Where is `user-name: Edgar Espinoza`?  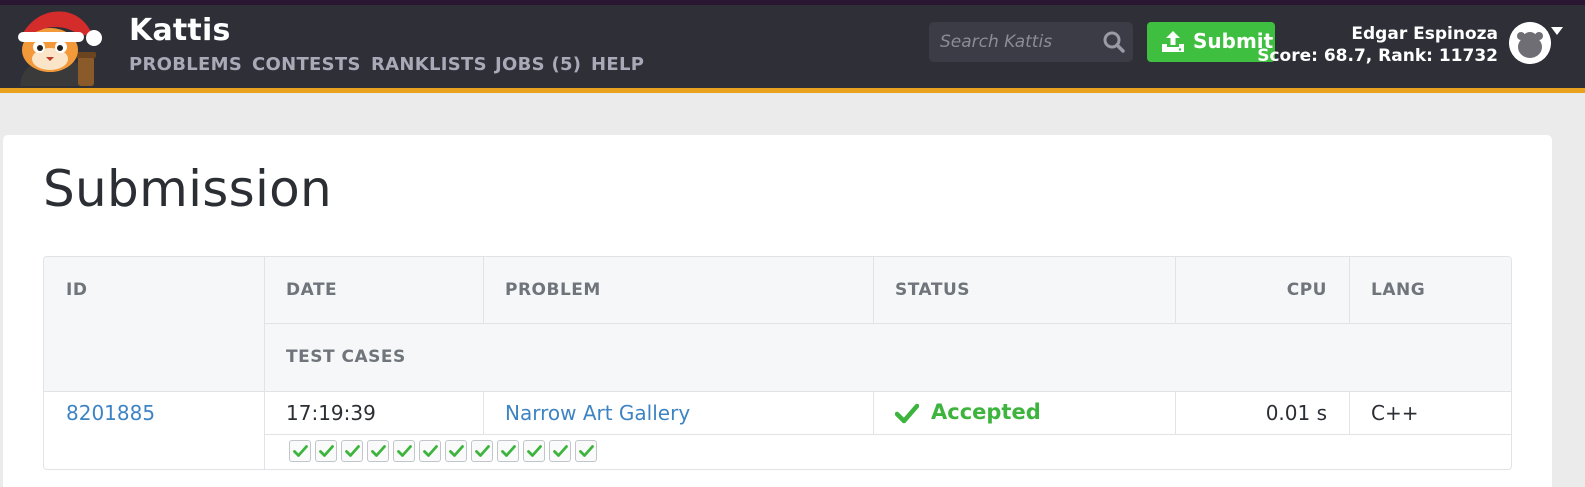 user-name: Edgar Espinoza is located at coordinates (1424, 34).